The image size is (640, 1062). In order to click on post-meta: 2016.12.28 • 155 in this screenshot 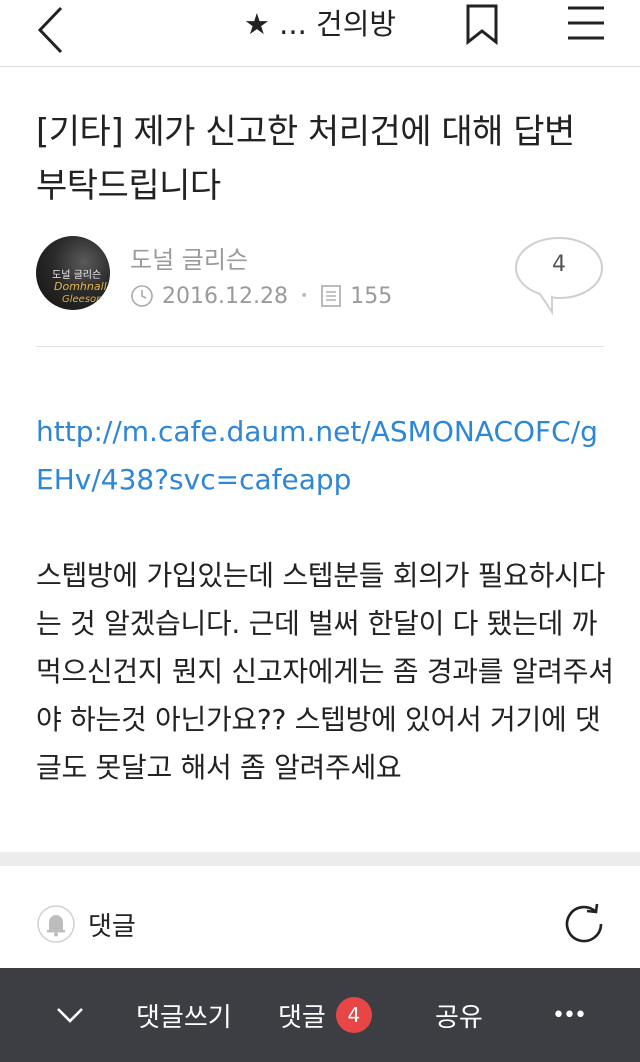, I will do `click(261, 296)`.